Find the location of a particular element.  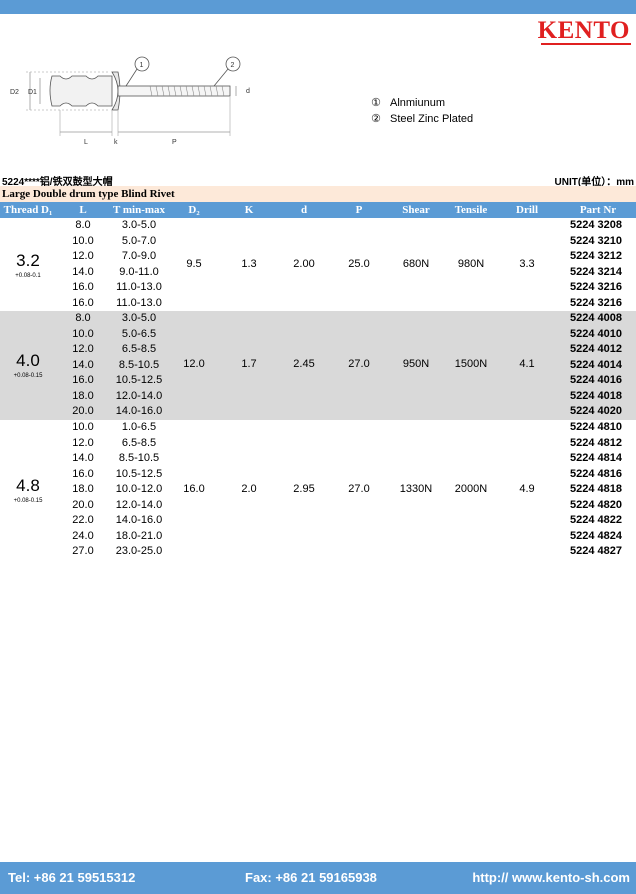

table-row: 8.0 3.0-5.0 5224 4008 is located at coordinates (318, 319).